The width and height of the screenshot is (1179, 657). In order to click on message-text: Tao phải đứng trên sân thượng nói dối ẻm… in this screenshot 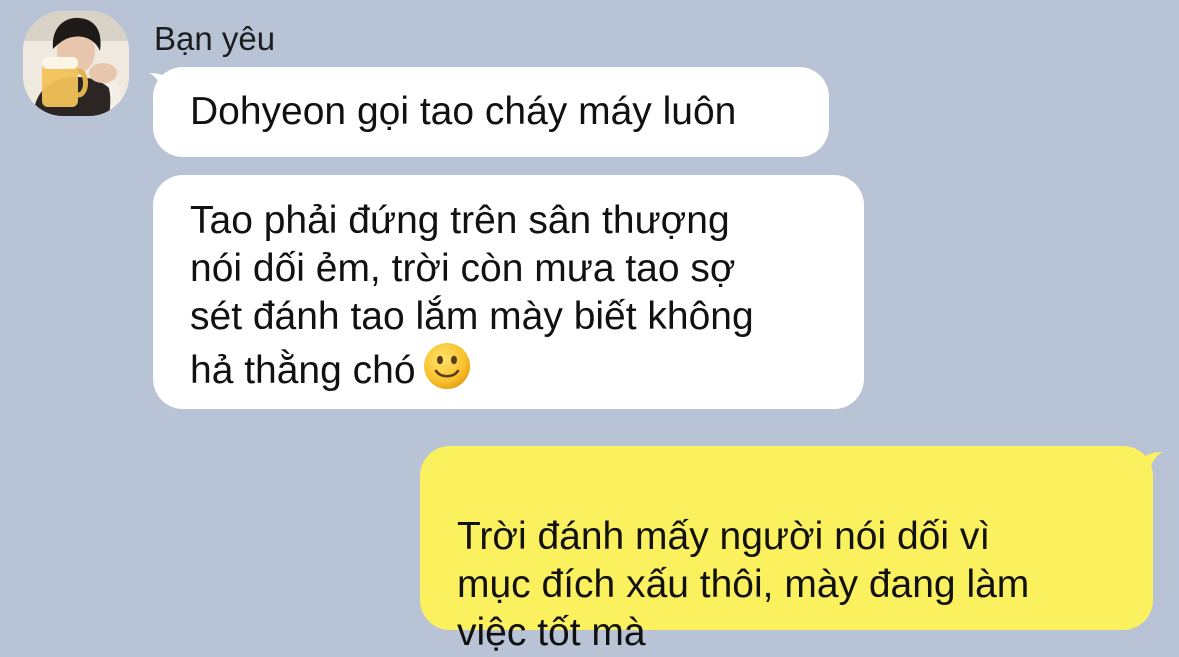, I will do `click(472, 295)`.